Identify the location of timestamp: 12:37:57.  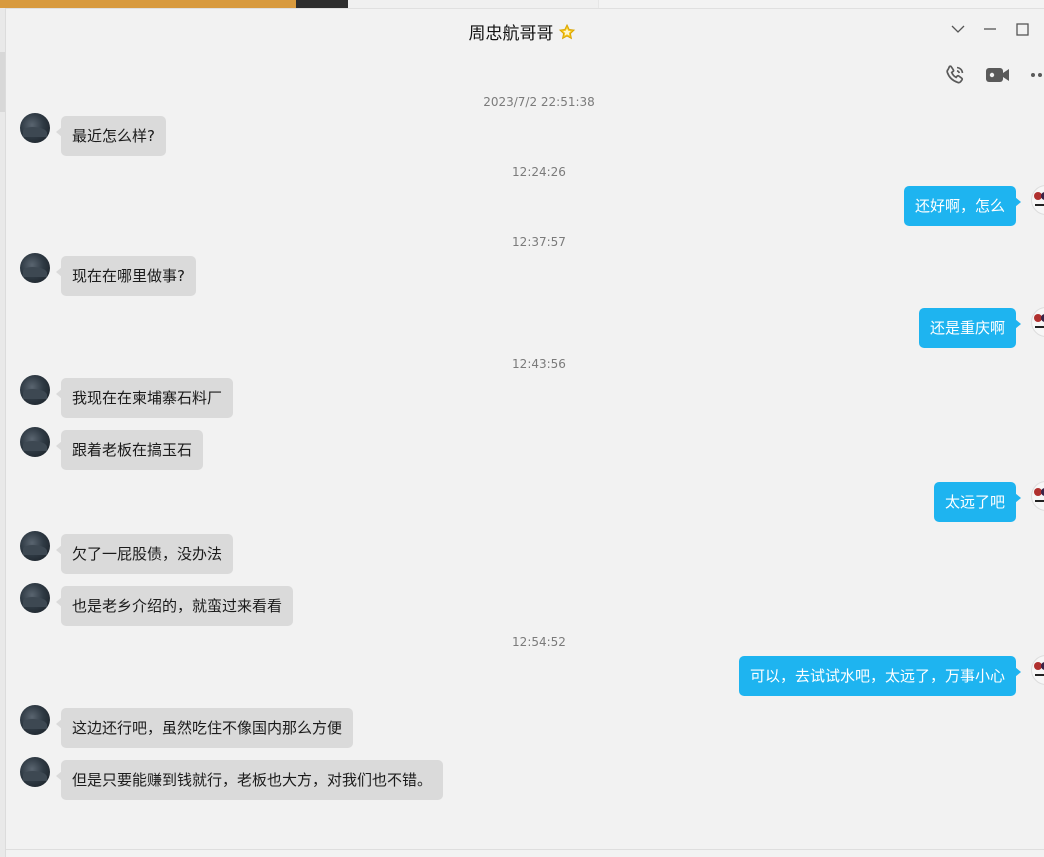
(539, 242).